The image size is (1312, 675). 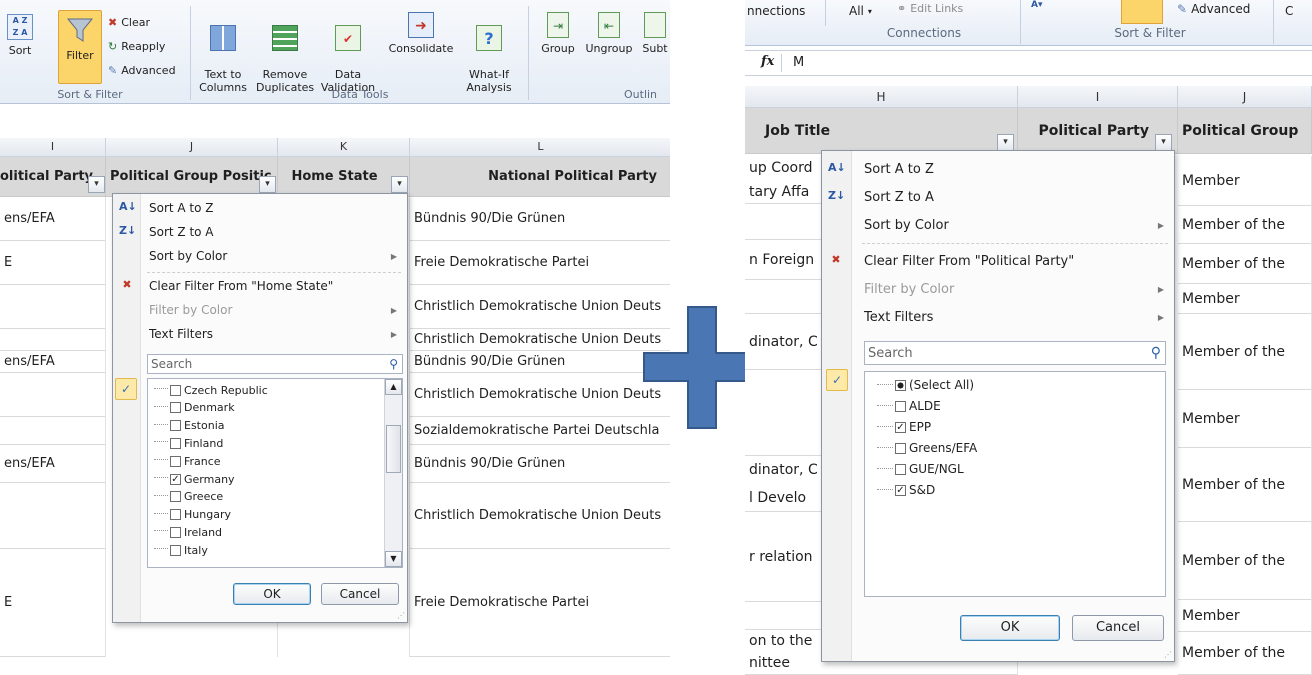 What do you see at coordinates (393, 449) in the screenshot?
I see `scroll-thumb` at bounding box center [393, 449].